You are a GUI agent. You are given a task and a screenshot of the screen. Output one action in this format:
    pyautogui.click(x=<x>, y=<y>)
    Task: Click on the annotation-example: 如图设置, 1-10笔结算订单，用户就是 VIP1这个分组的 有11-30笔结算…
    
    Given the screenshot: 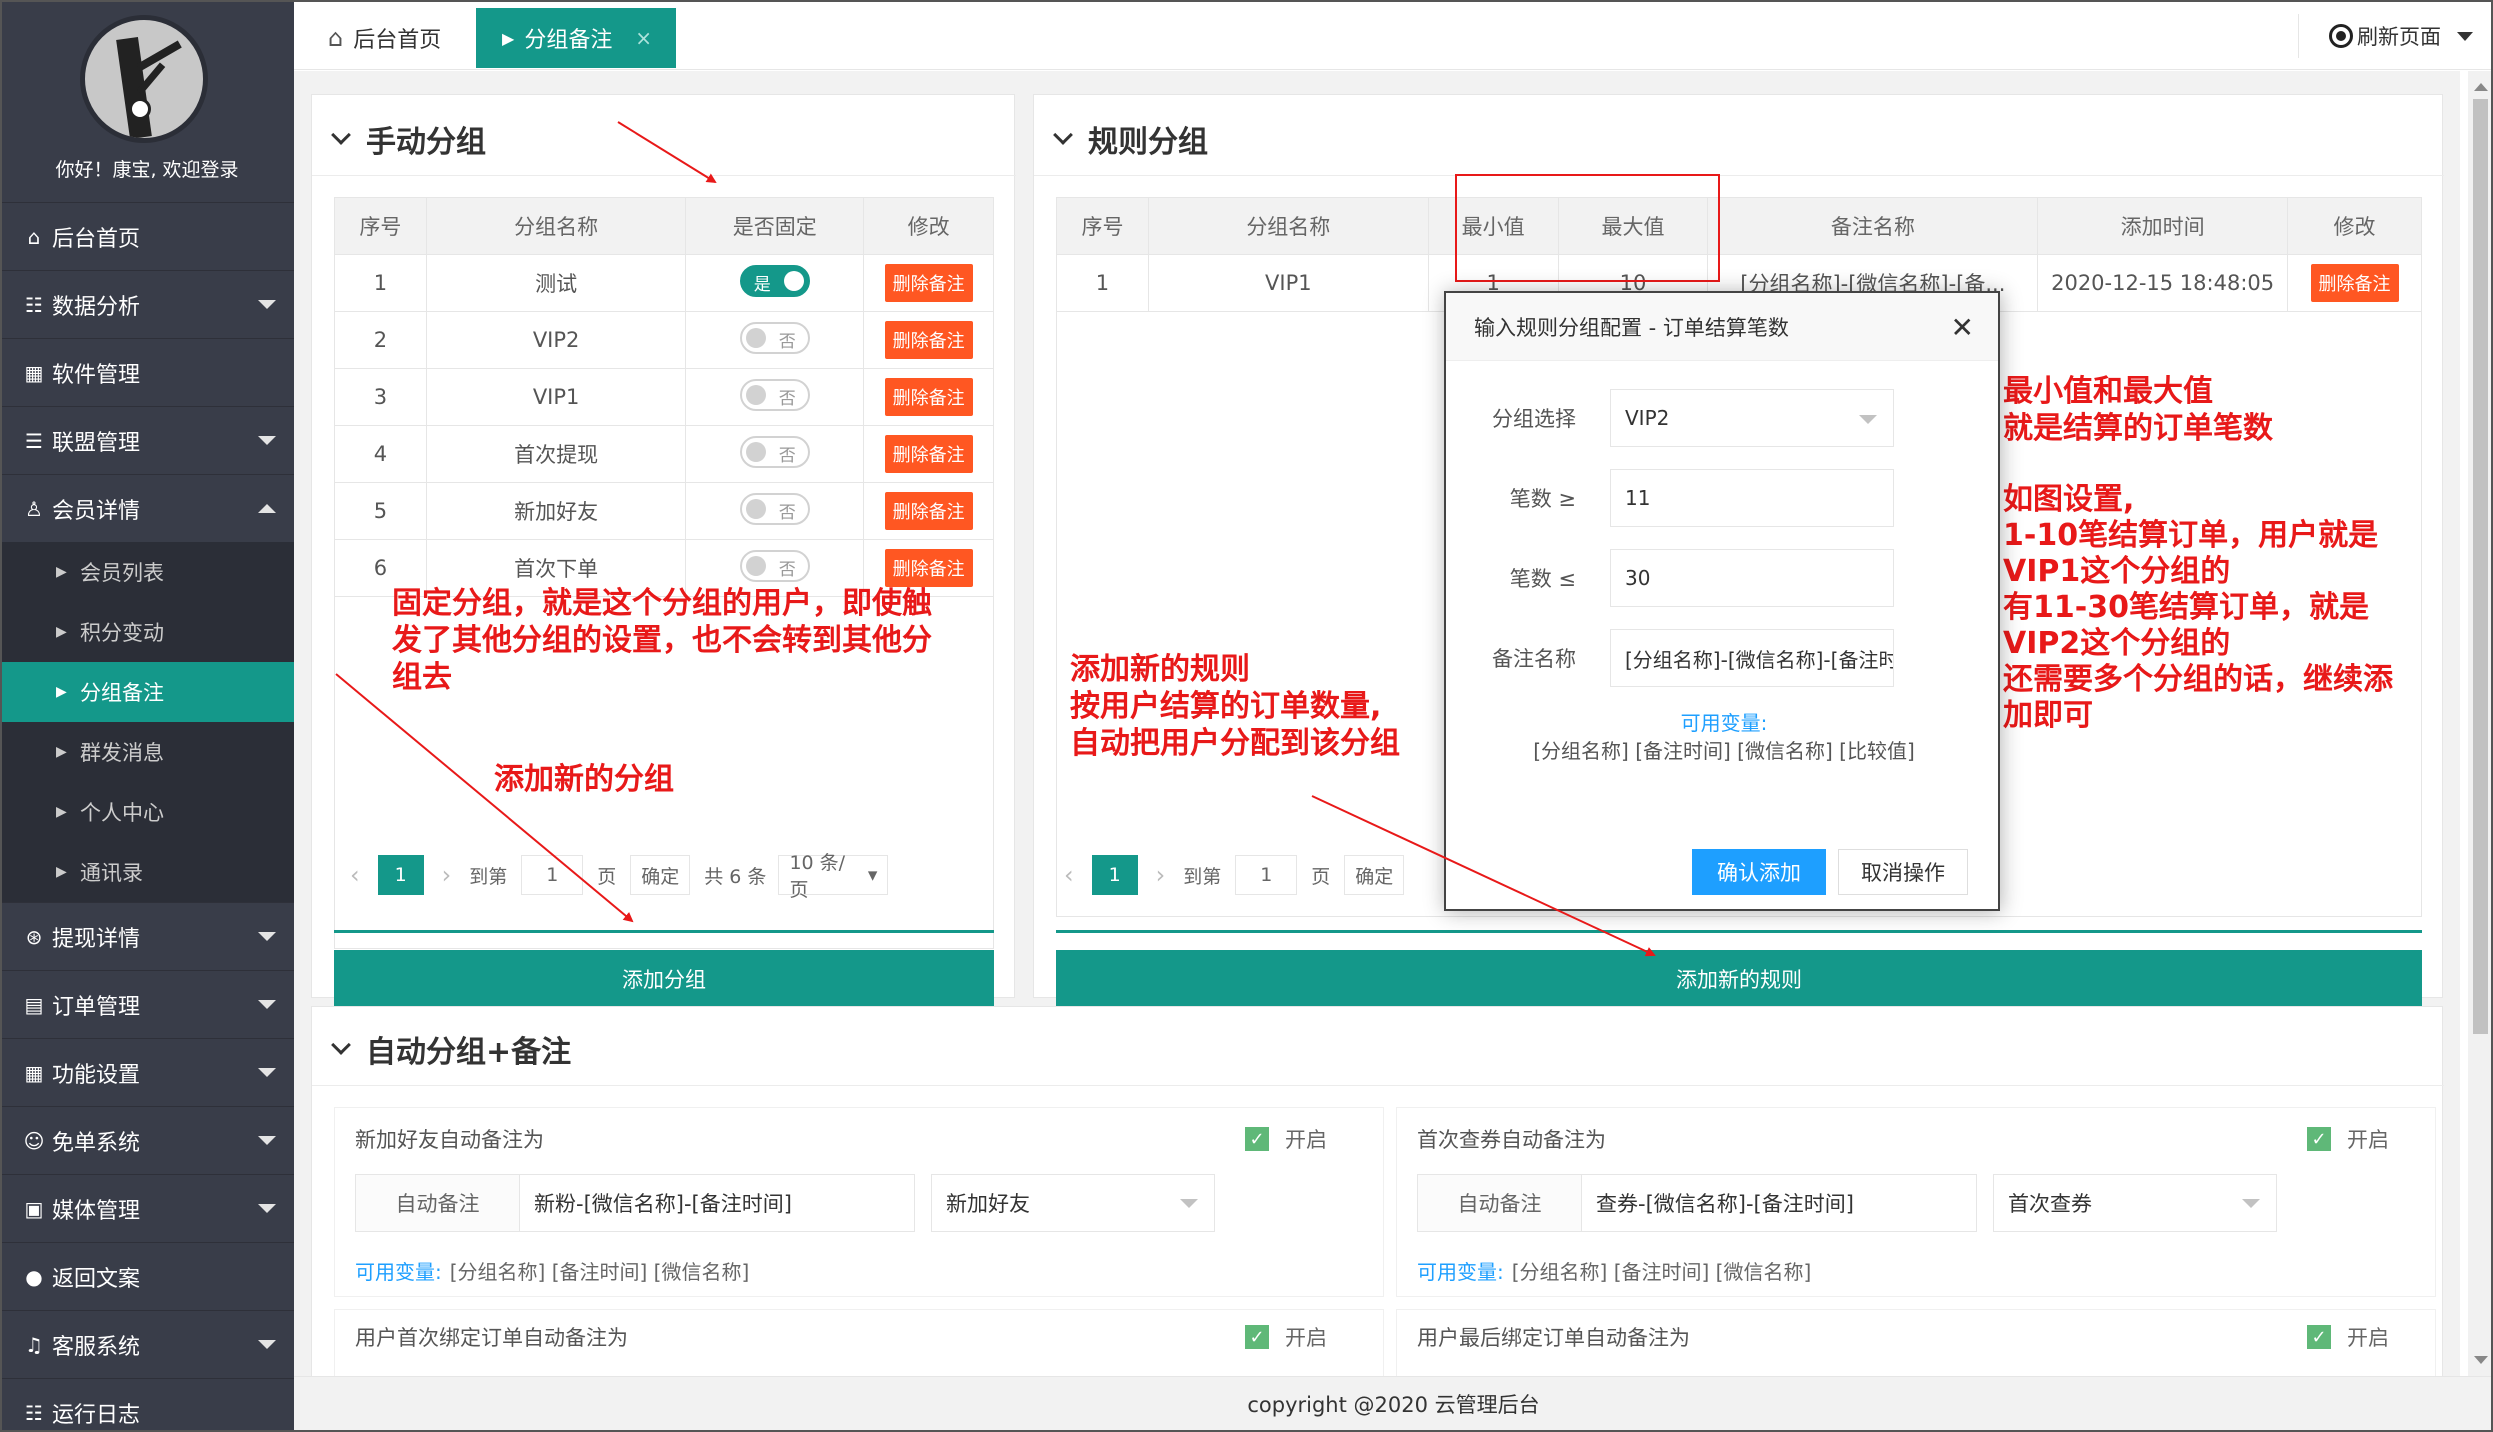 What is the action you would take?
    pyautogui.click(x=2198, y=607)
    